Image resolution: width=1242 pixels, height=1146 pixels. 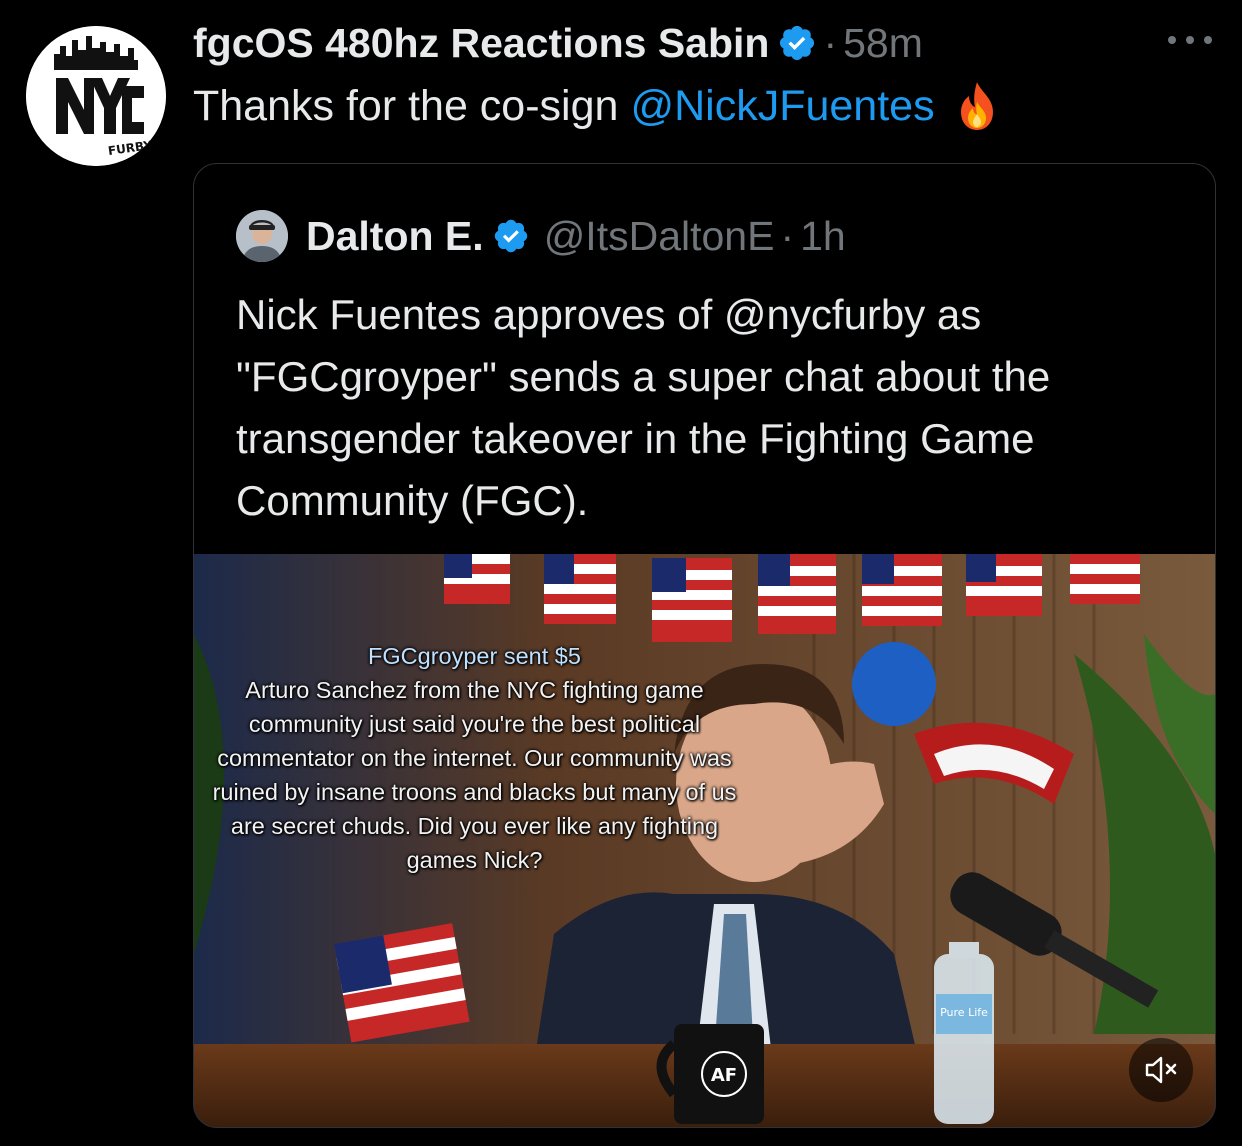 I want to click on superchat-amount: sent $5, so click(x=542, y=656).